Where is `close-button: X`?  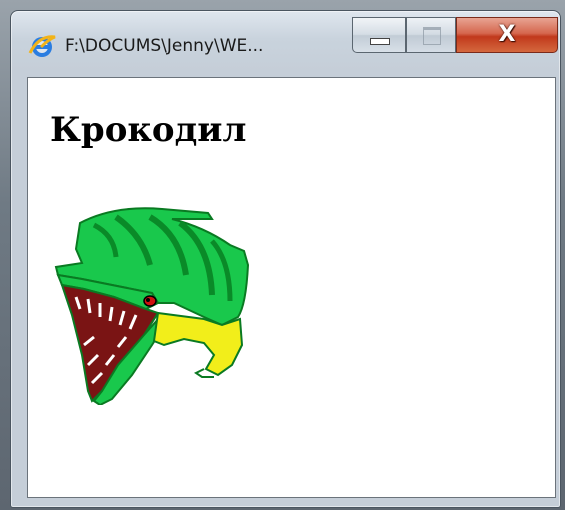 close-button: X is located at coordinates (507, 35).